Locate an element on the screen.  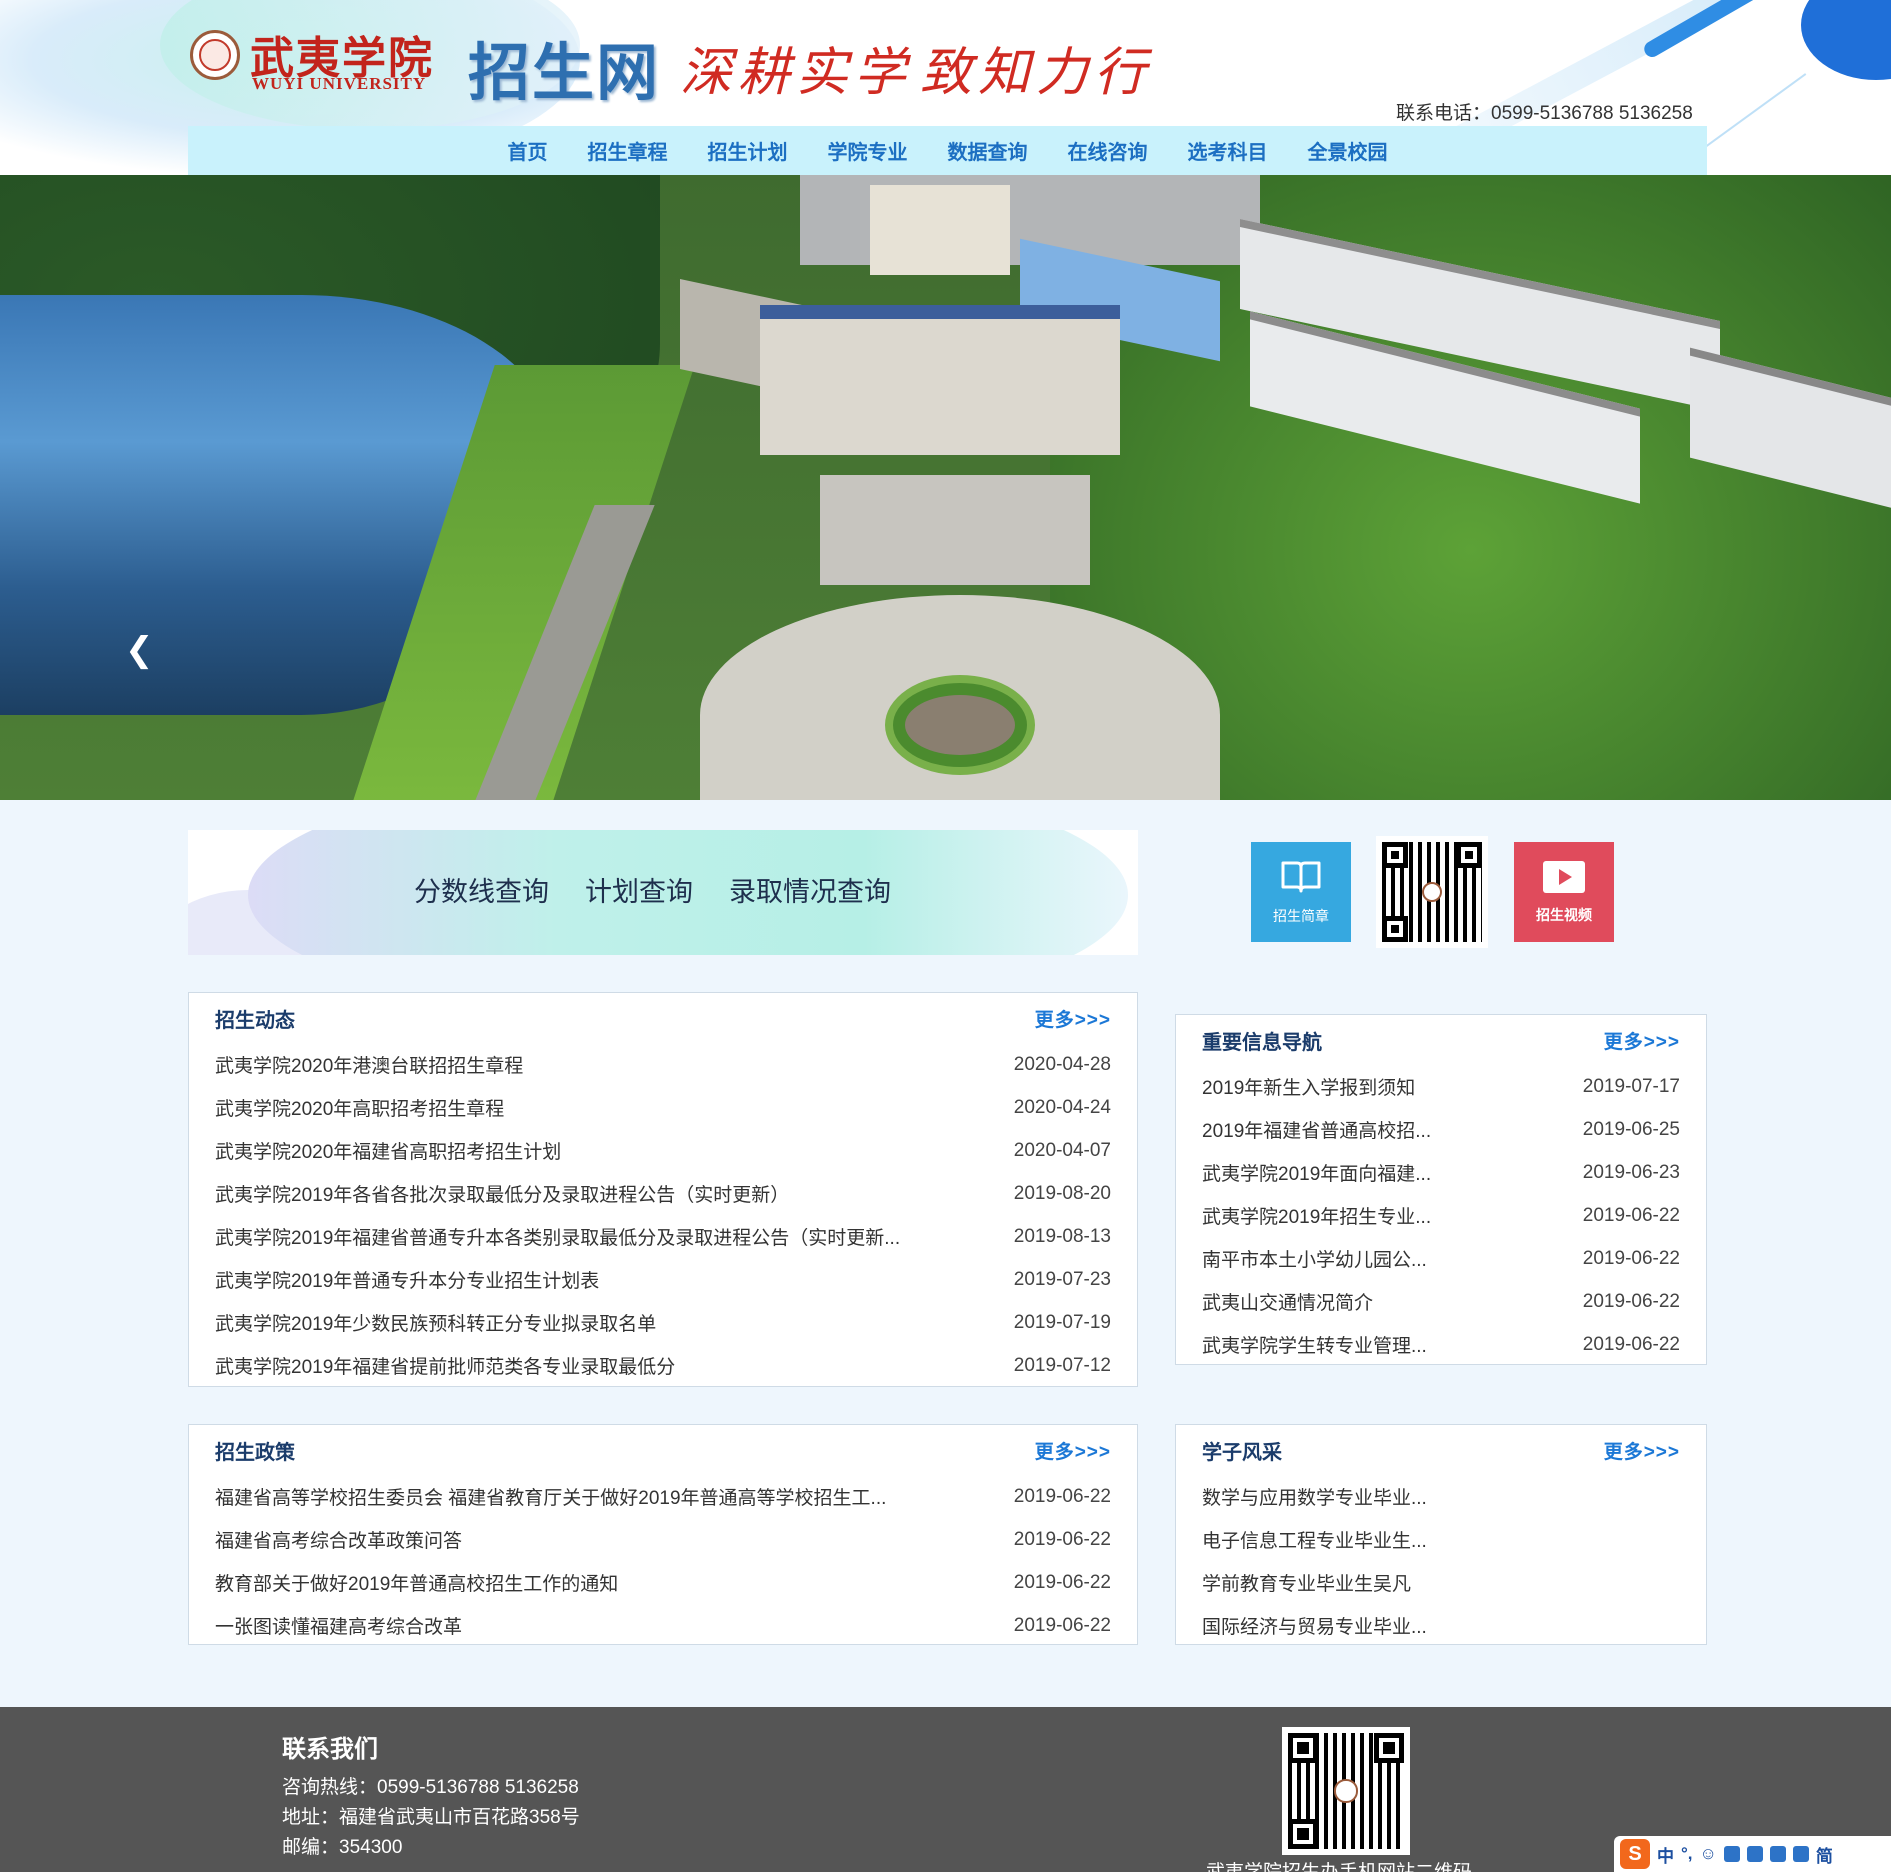
contact-phone: 联系电话：0599-5136788 5136258 is located at coordinates (1544, 113).